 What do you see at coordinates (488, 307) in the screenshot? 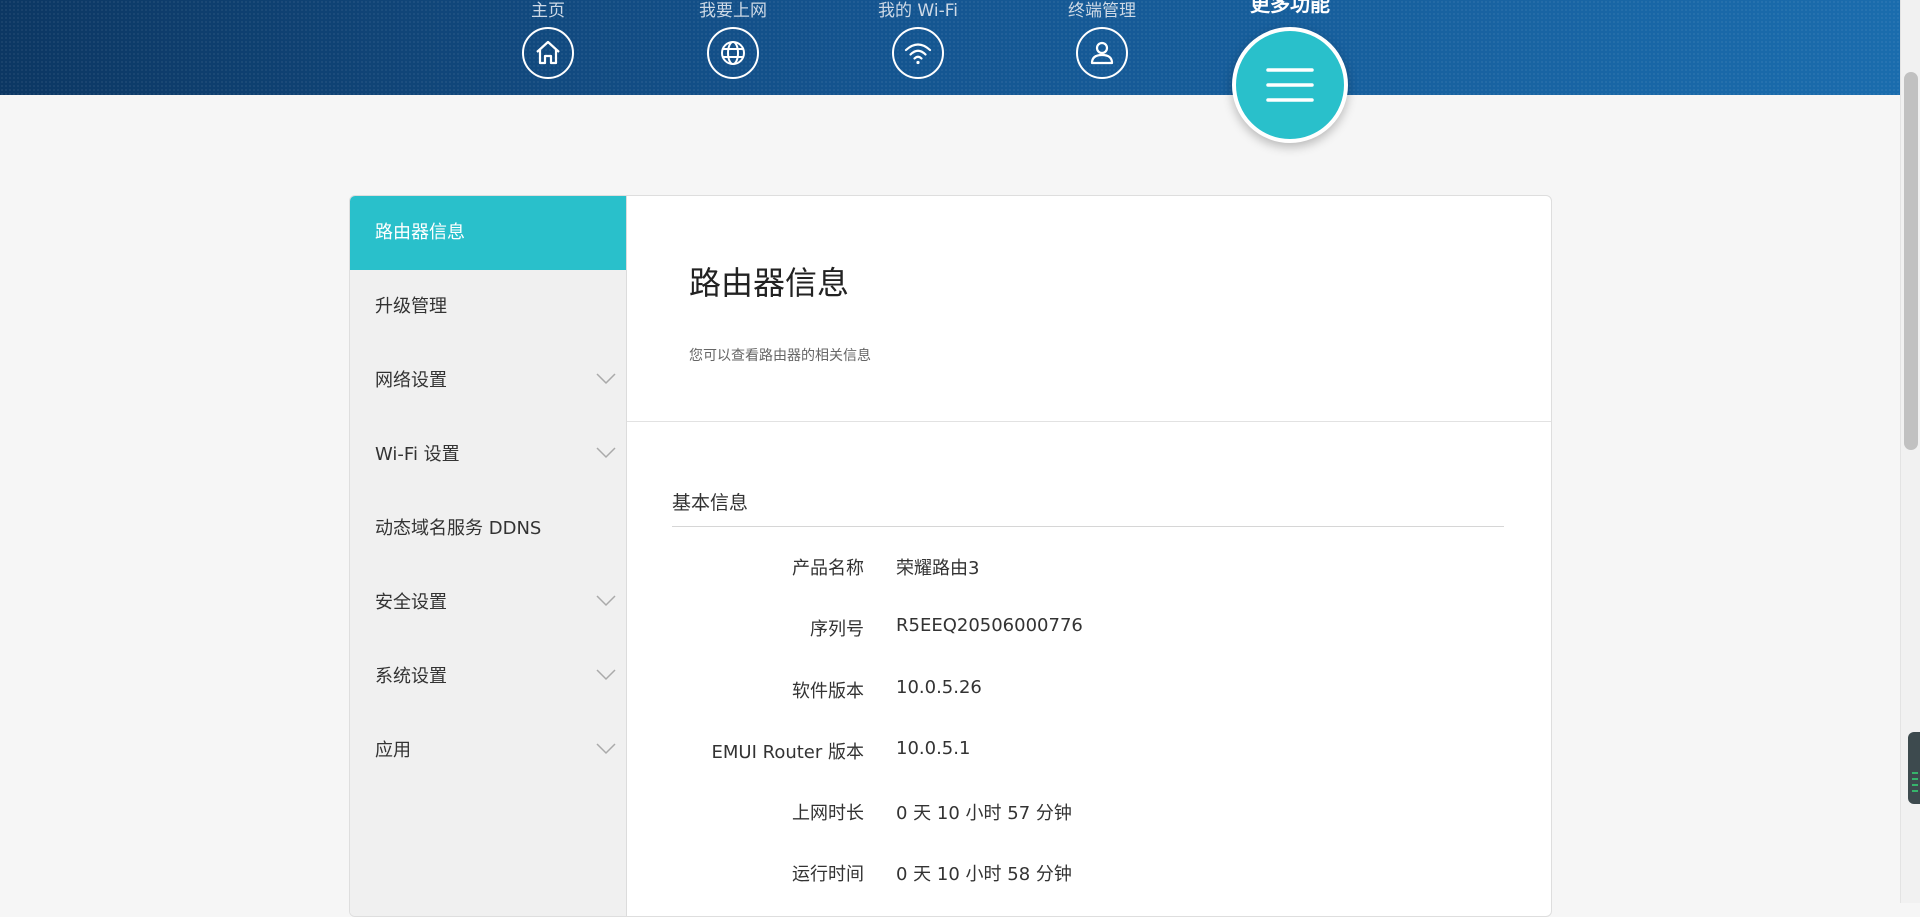
I see `sidebar-item-upgrade: 升级管理` at bounding box center [488, 307].